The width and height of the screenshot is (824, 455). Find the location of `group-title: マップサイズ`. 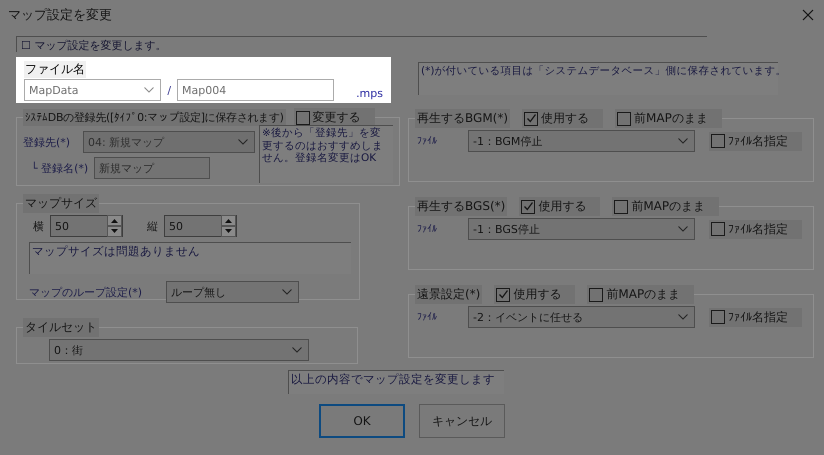

group-title: マップサイズ is located at coordinates (61, 203).